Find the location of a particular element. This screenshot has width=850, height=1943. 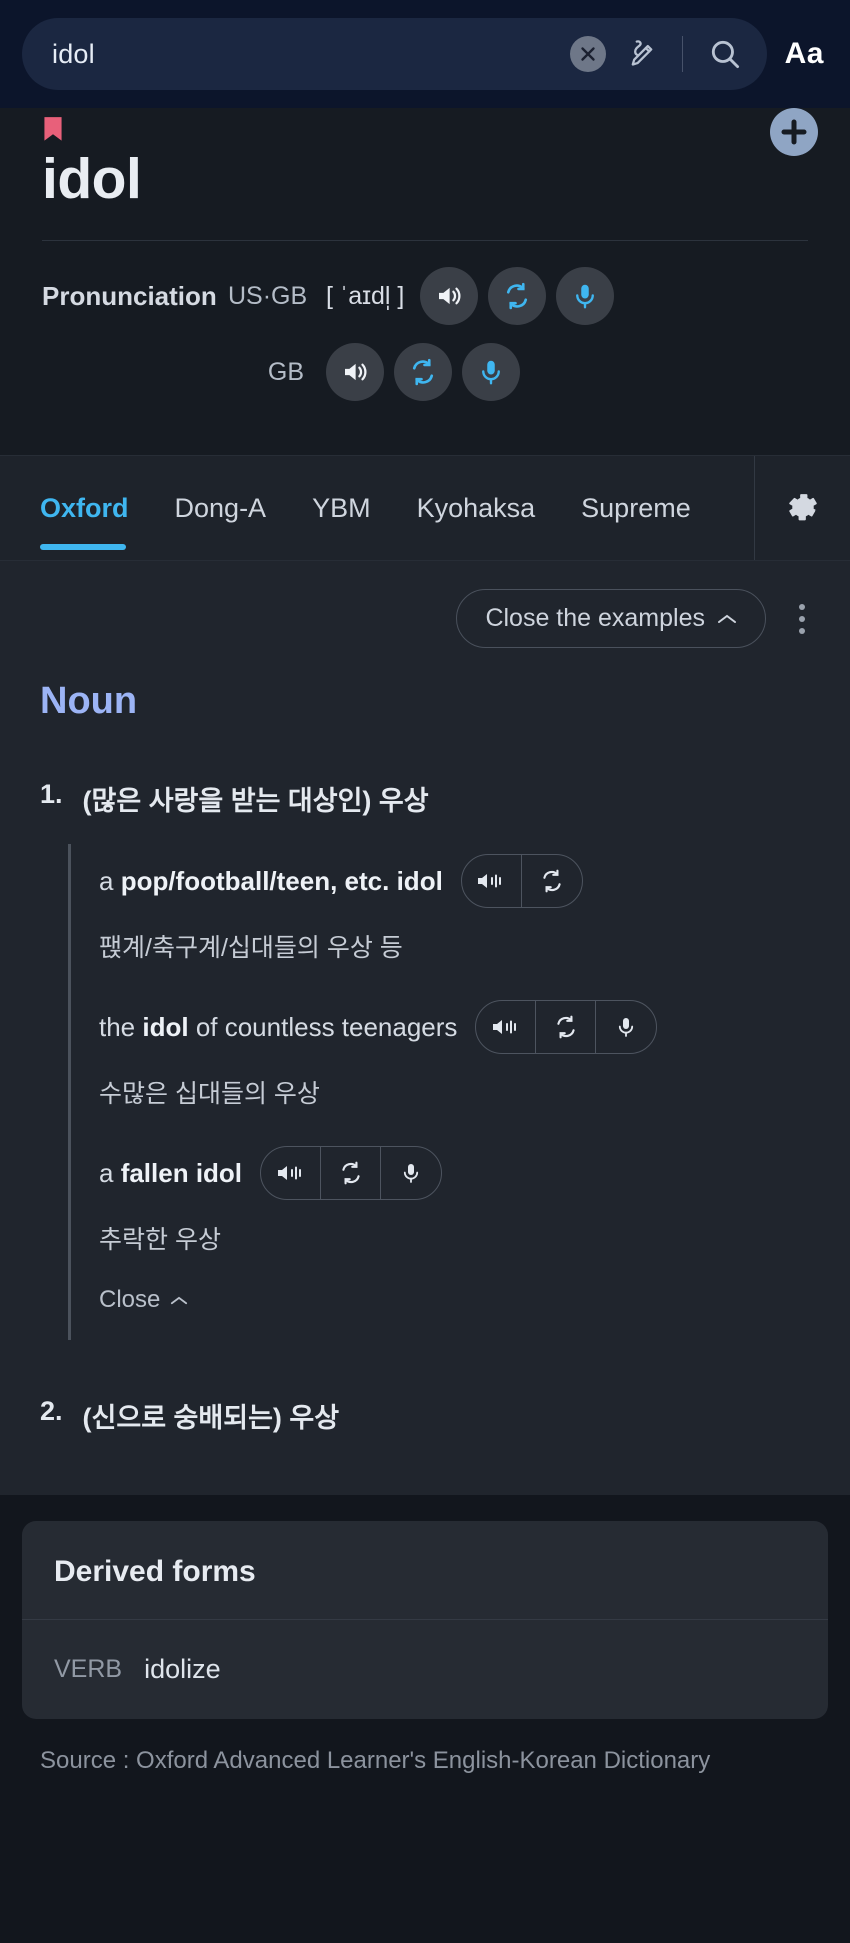

tab-supreme: Supreme is located at coordinates (636, 508).